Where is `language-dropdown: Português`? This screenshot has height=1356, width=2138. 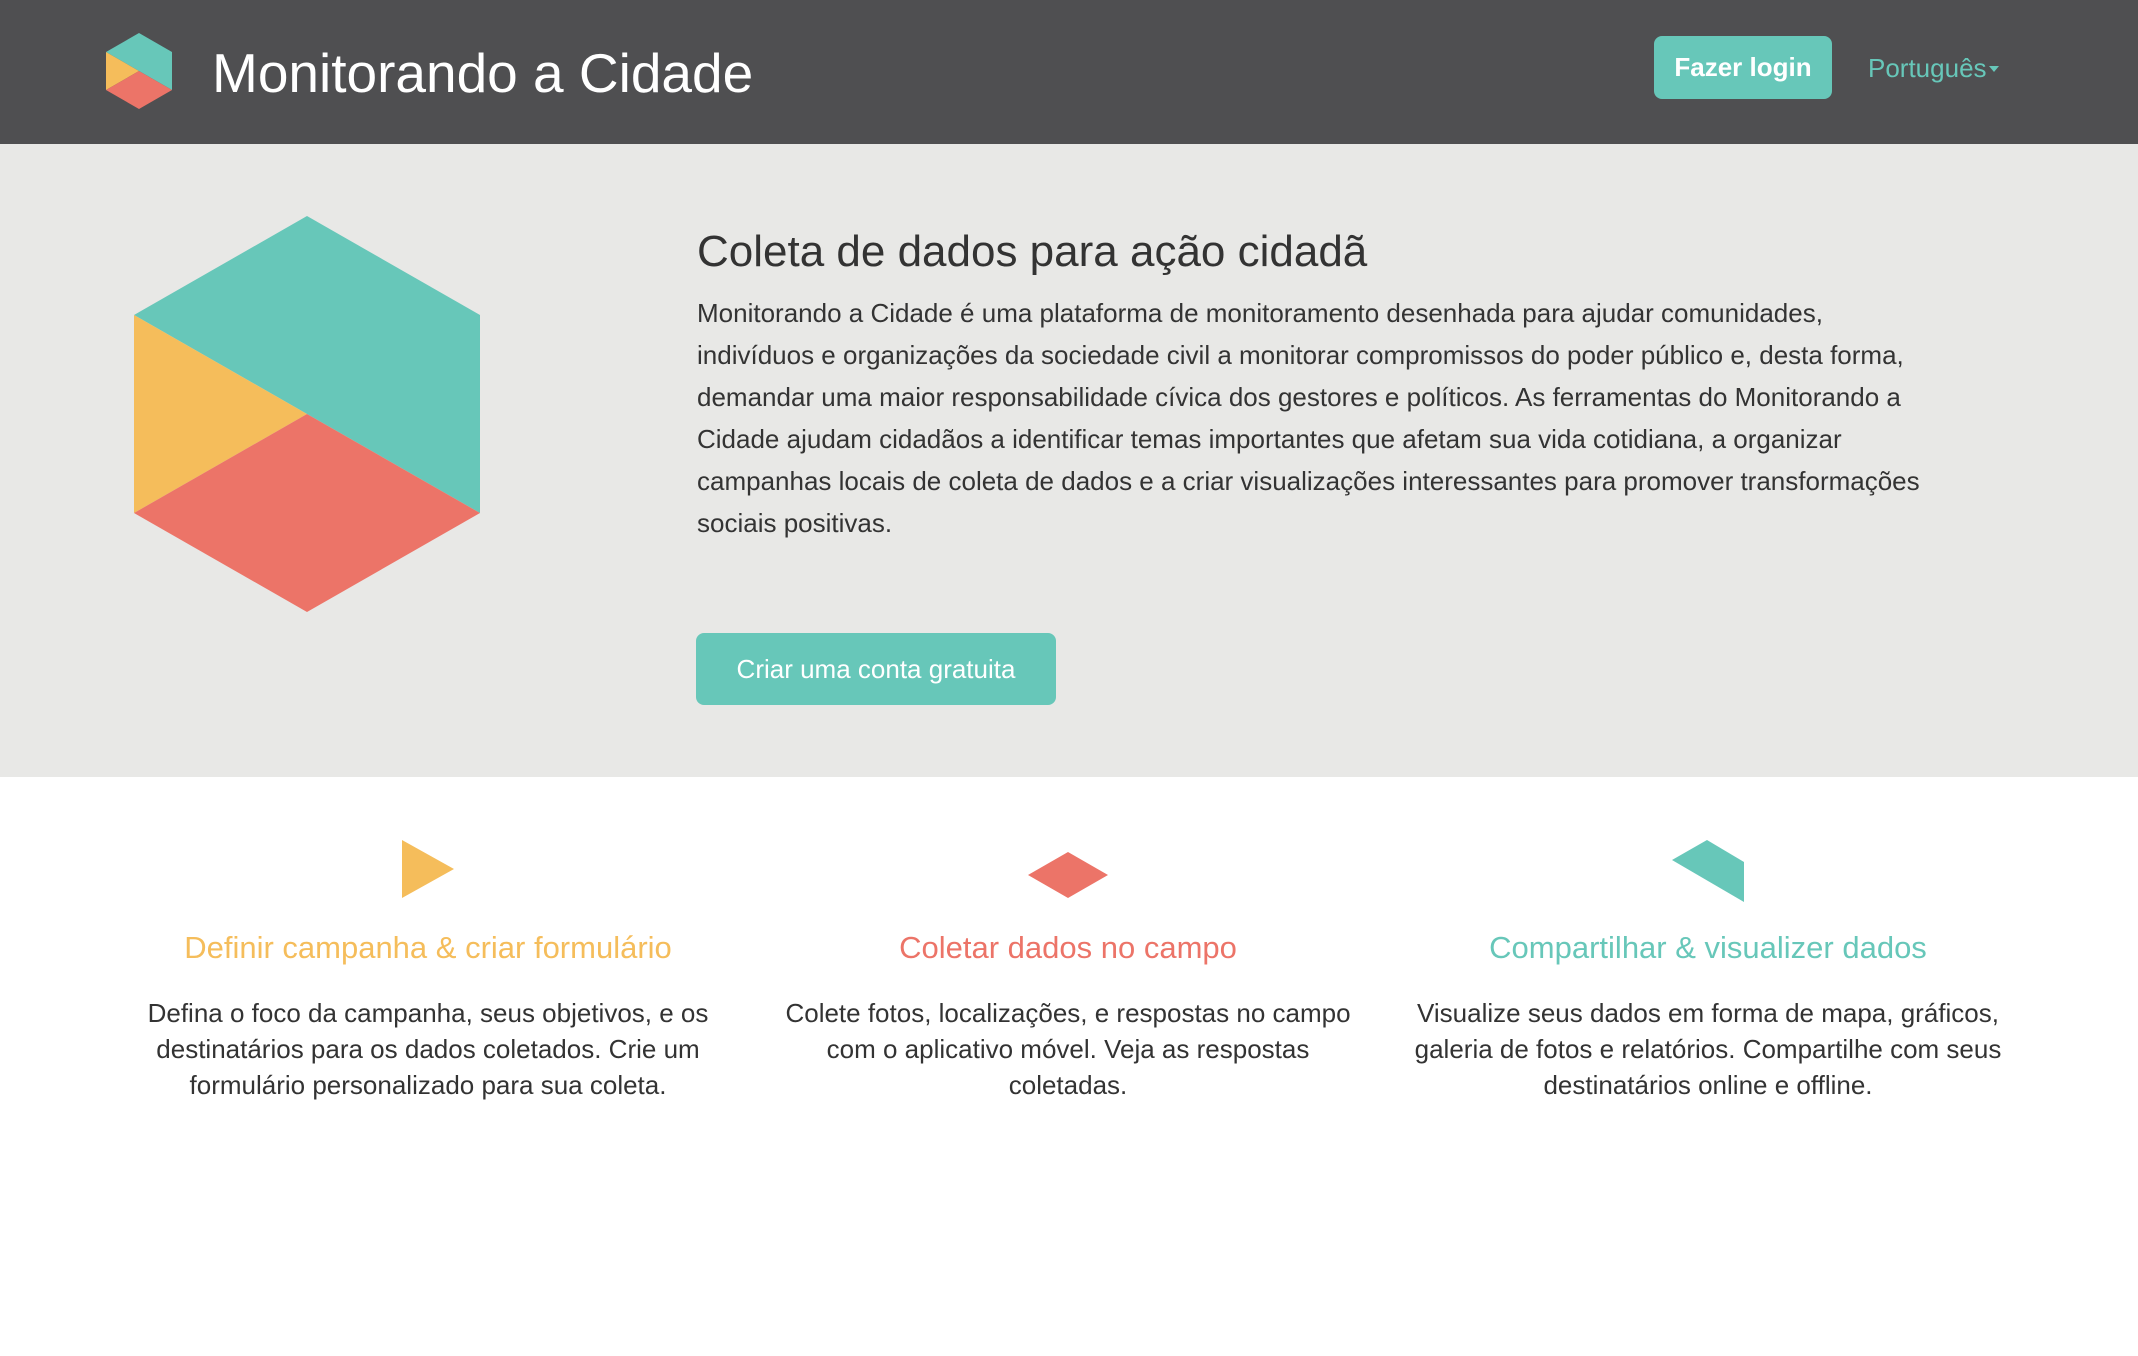 language-dropdown: Português is located at coordinates (1933, 68).